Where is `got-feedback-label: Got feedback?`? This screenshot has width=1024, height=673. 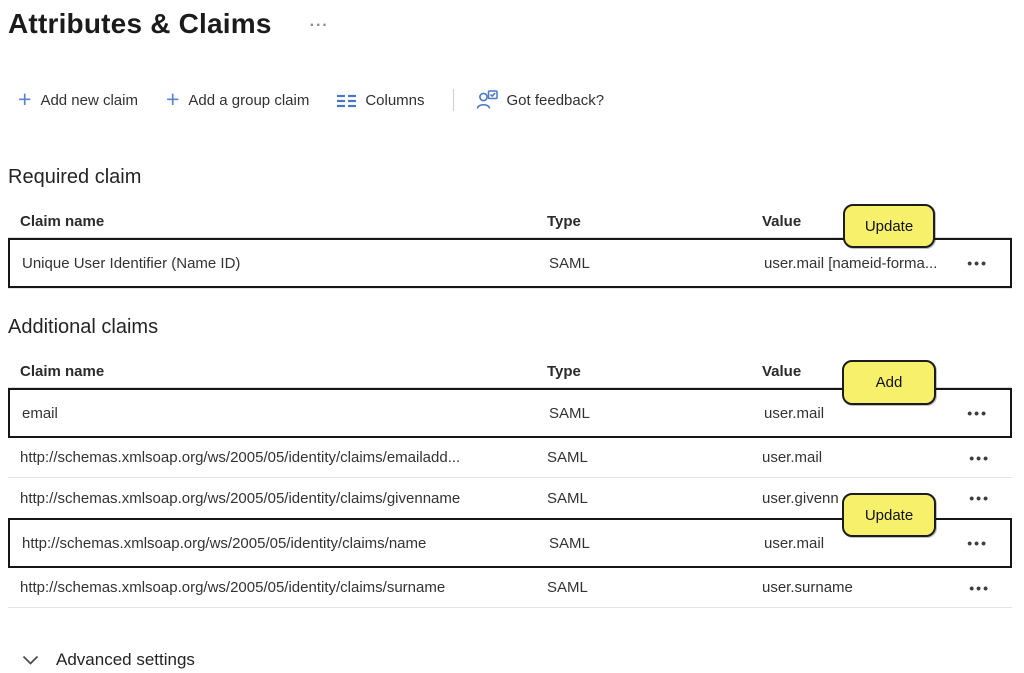 got-feedback-label: Got feedback? is located at coordinates (555, 100).